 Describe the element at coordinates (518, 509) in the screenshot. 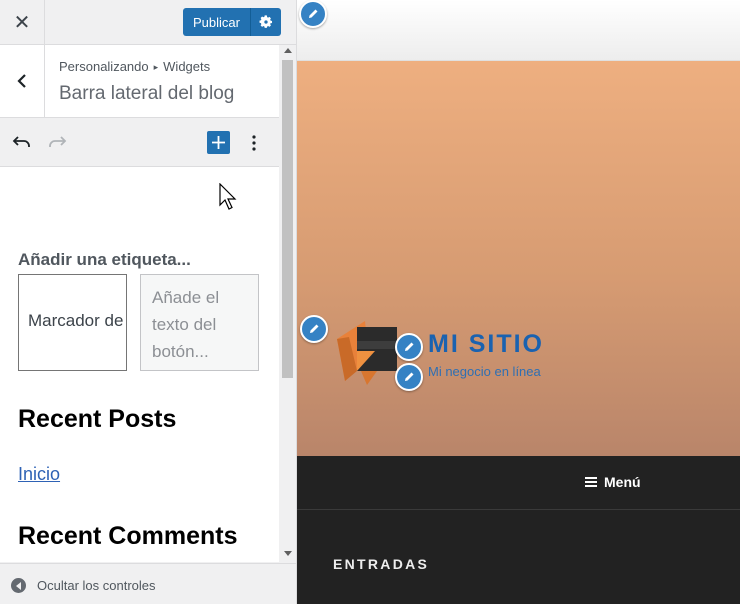

I see `nav-divider` at that location.